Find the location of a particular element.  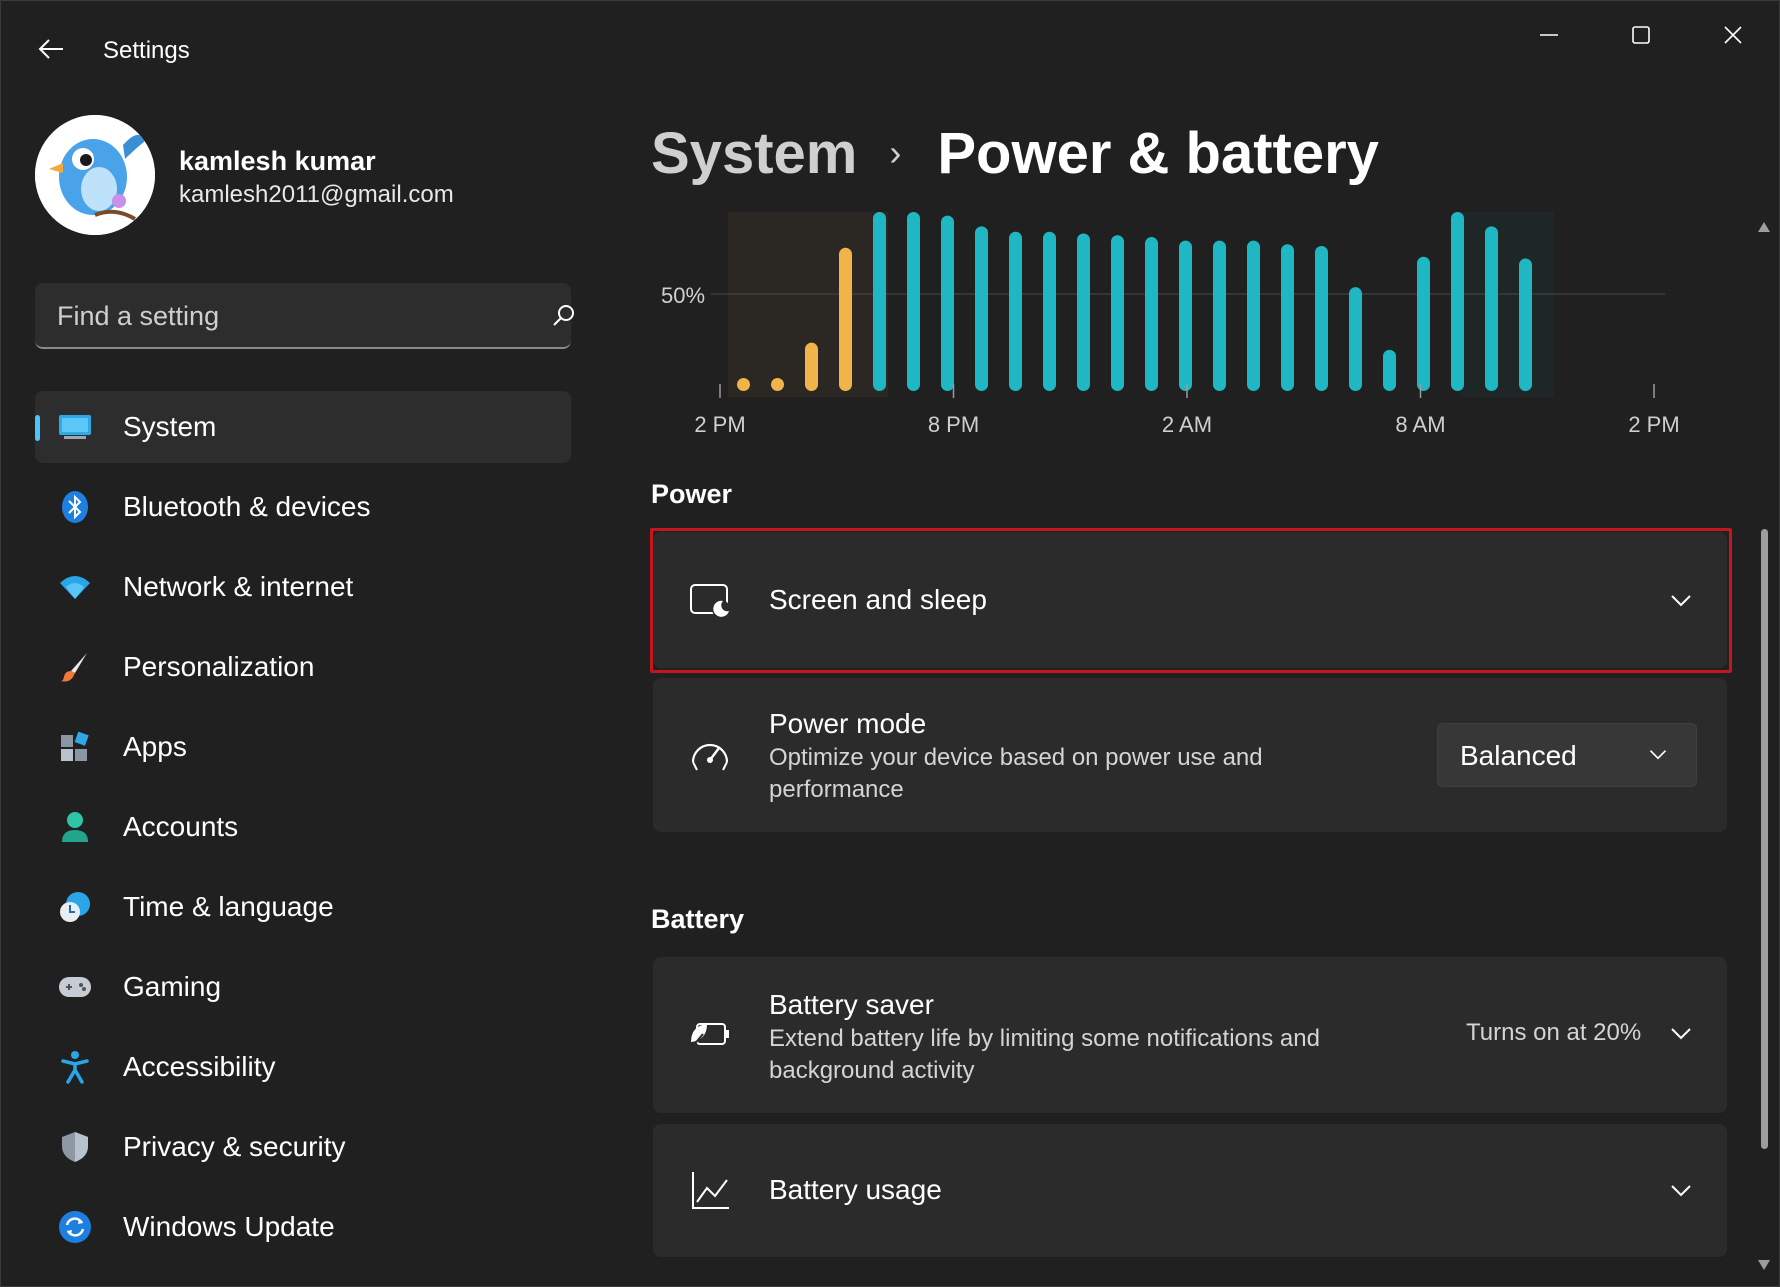

back-arrow-icon is located at coordinates (50, 49).